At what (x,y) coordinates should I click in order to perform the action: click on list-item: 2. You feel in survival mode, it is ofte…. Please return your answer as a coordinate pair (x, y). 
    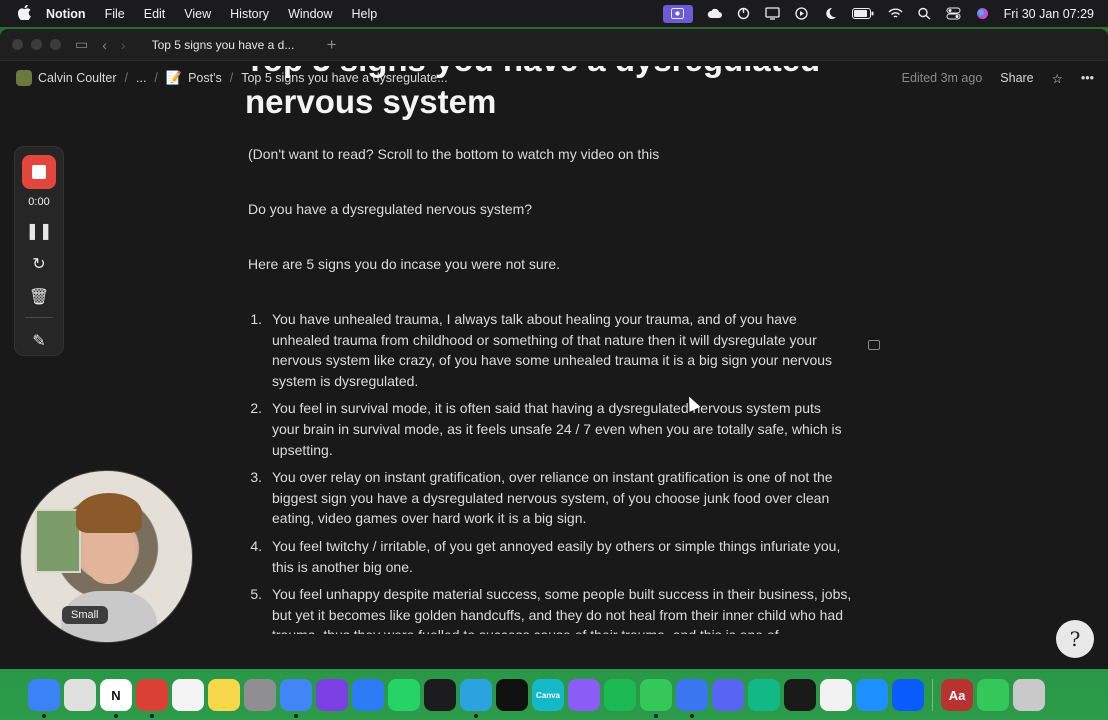
    Looking at the image, I should click on (556, 429).